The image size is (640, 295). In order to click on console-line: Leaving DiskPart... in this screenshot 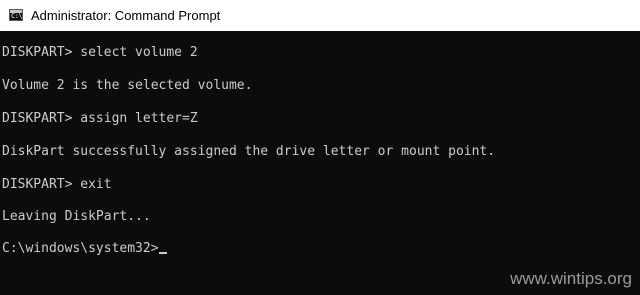, I will do `click(76, 216)`.